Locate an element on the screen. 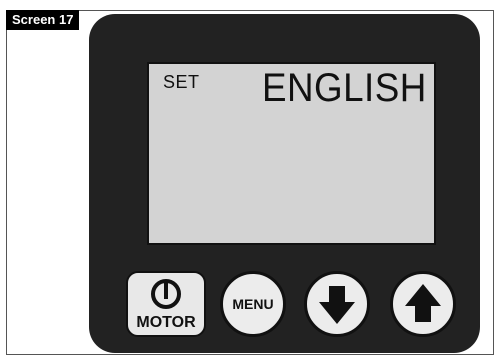 This screenshot has height=362, width=497. motor-button-label: MOTOR is located at coordinates (166, 322).